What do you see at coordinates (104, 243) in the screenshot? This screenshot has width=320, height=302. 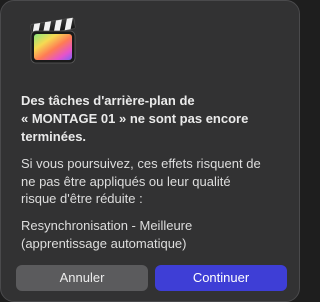 I see `effect-detail: (apprentissage automatique)` at bounding box center [104, 243].